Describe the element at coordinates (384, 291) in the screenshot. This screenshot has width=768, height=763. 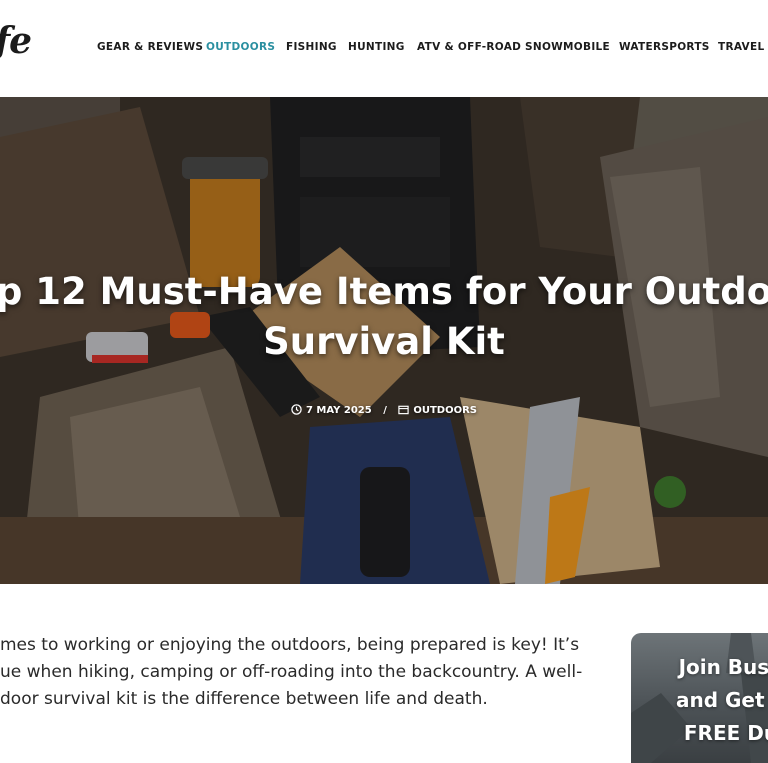
I see `article-title-line1: p 12 Must-Have Items for Your Outdo` at that location.